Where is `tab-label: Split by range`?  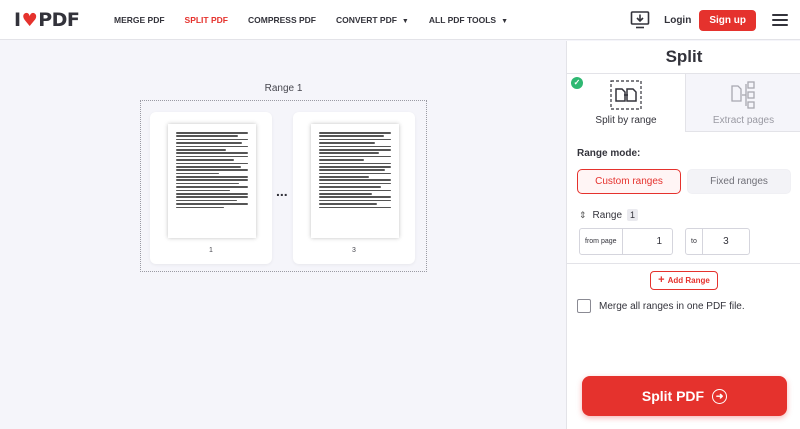
tab-label: Split by range is located at coordinates (626, 120).